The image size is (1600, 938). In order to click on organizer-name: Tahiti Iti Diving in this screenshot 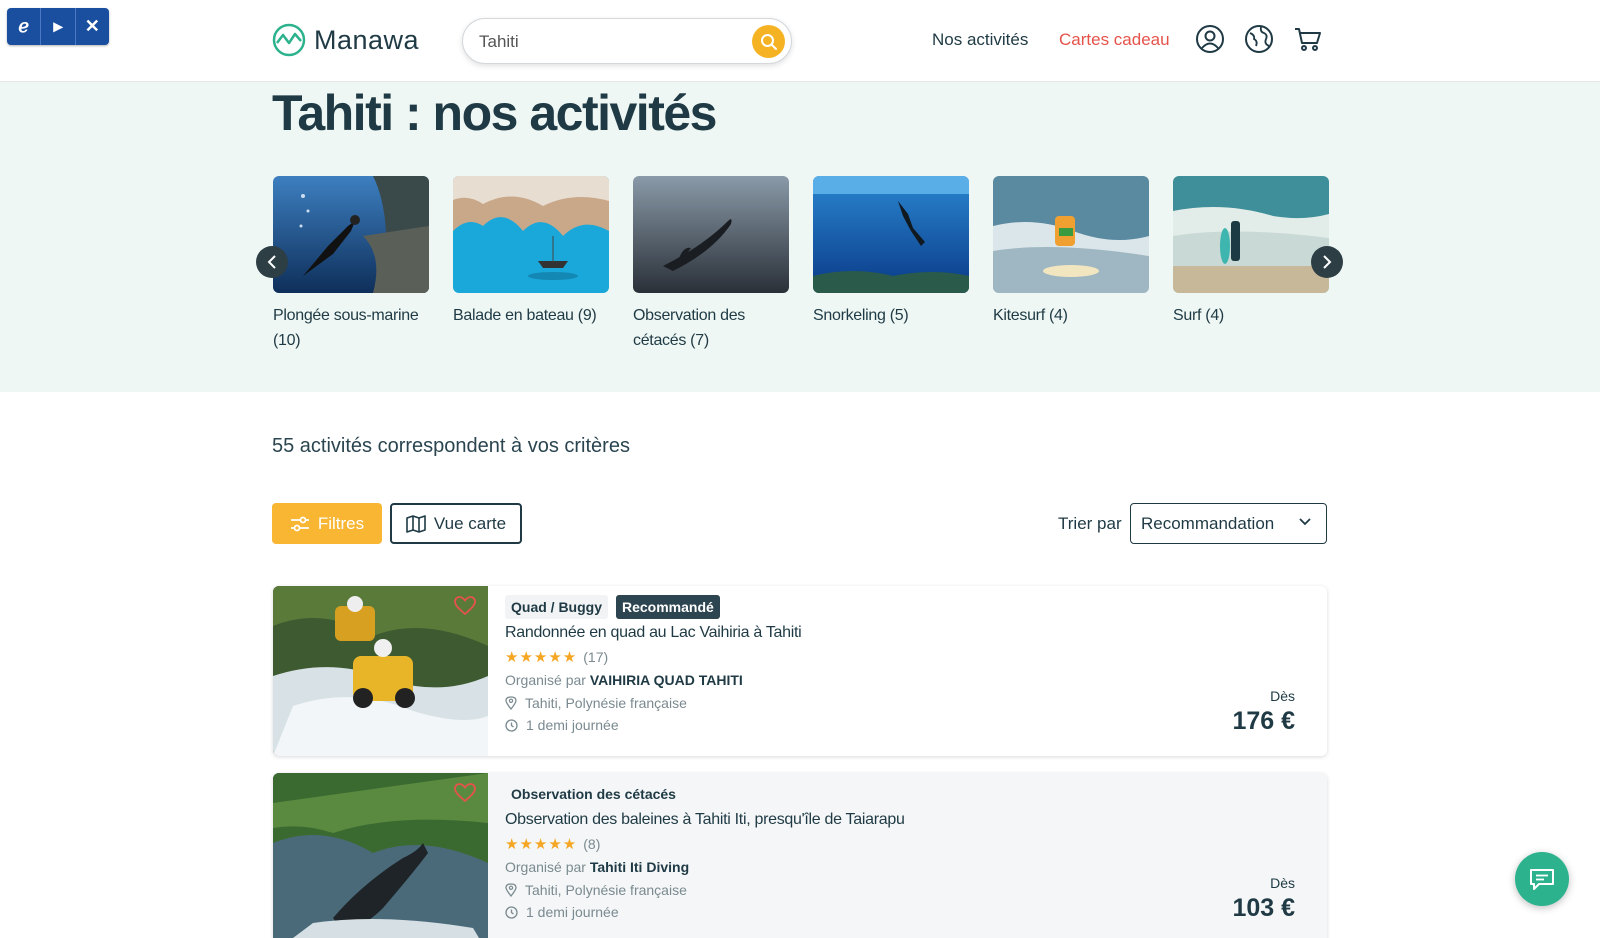, I will do `click(639, 867)`.